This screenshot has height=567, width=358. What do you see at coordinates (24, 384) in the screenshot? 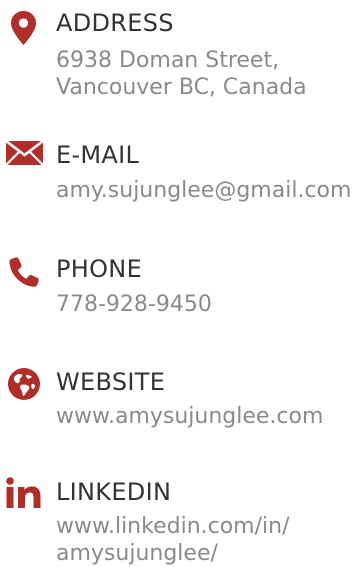
I see `globe-icon` at bounding box center [24, 384].